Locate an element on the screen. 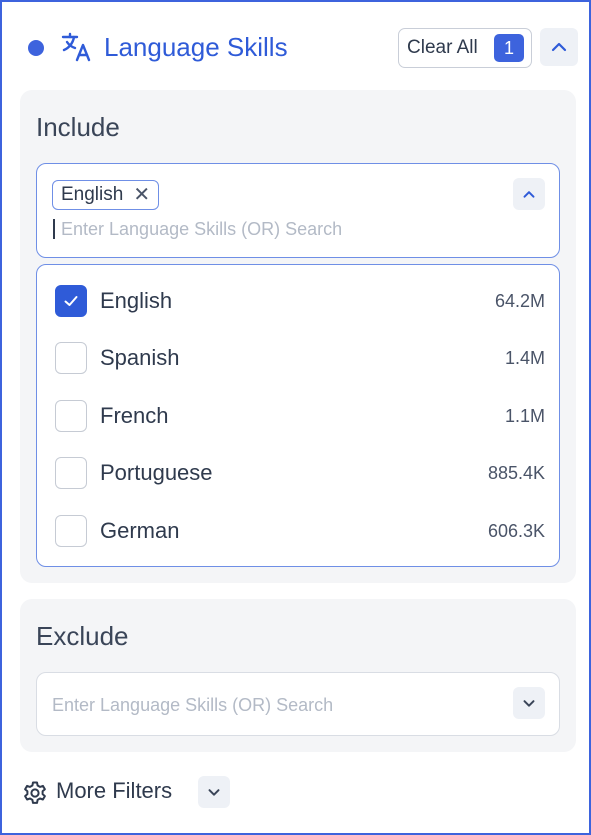 This screenshot has width=591, height=835. option-count: 1.1M is located at coordinates (524, 415).